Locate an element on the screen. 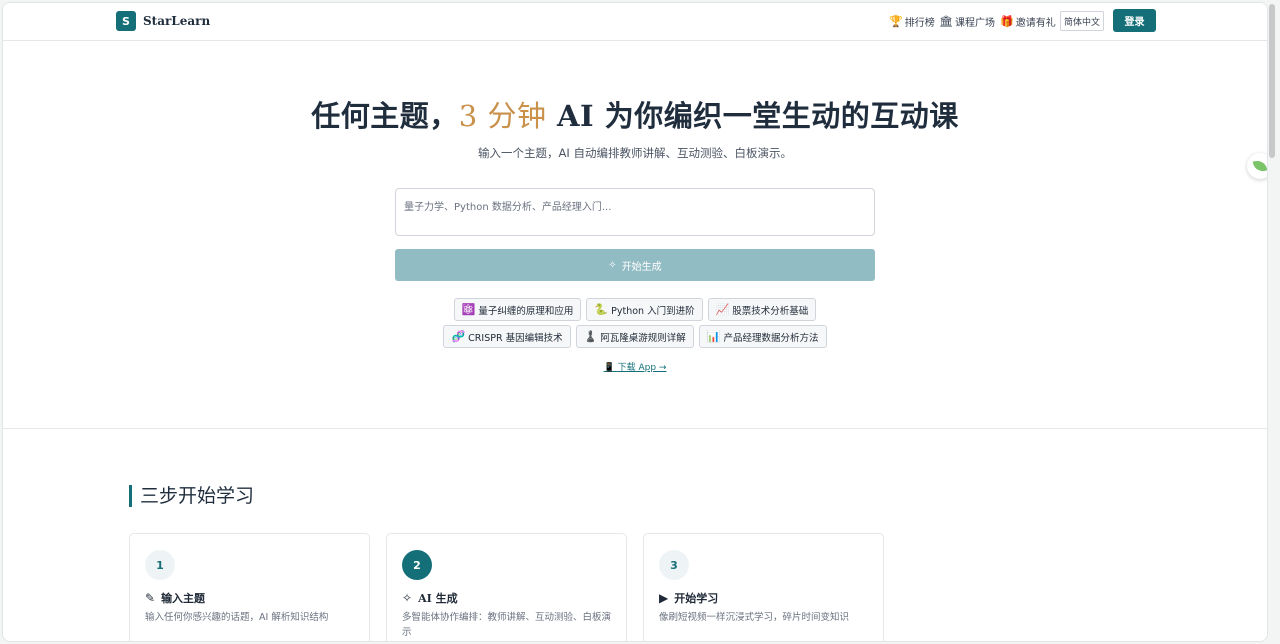  download-app-link: 📱 下载 App → is located at coordinates (635, 366).